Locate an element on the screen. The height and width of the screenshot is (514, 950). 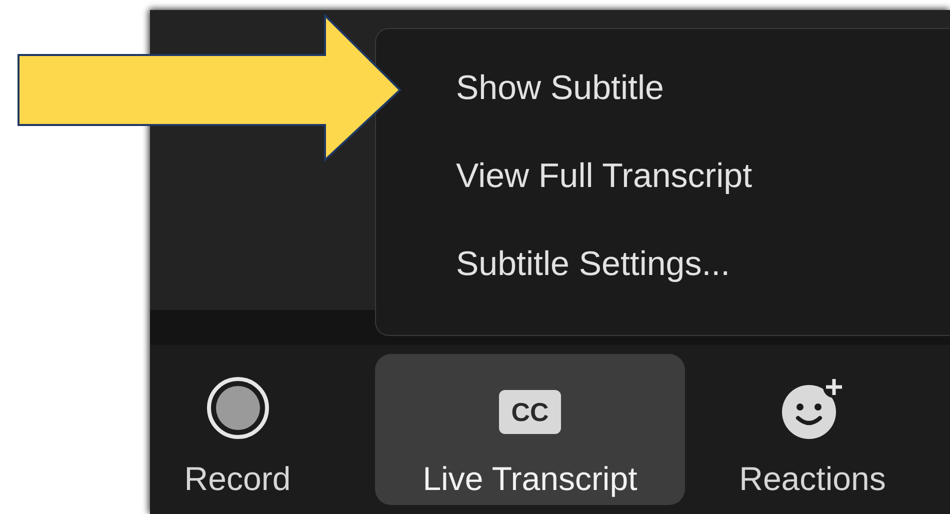
menu-item: Show Subtitle is located at coordinates (703, 115).